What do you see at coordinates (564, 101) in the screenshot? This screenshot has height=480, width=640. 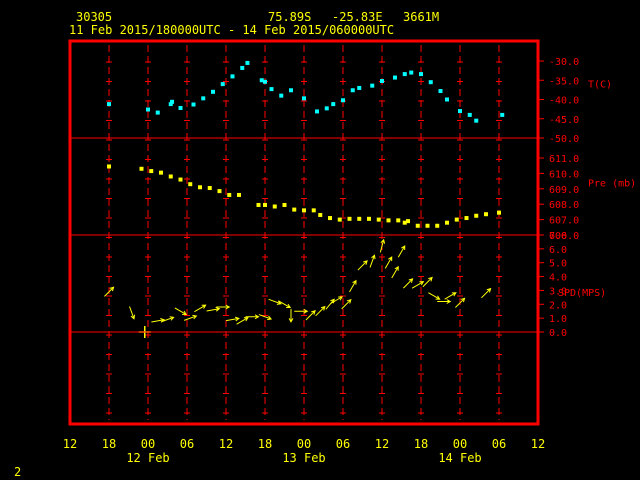 I see `temperature-tick-label: -40.0` at bounding box center [564, 101].